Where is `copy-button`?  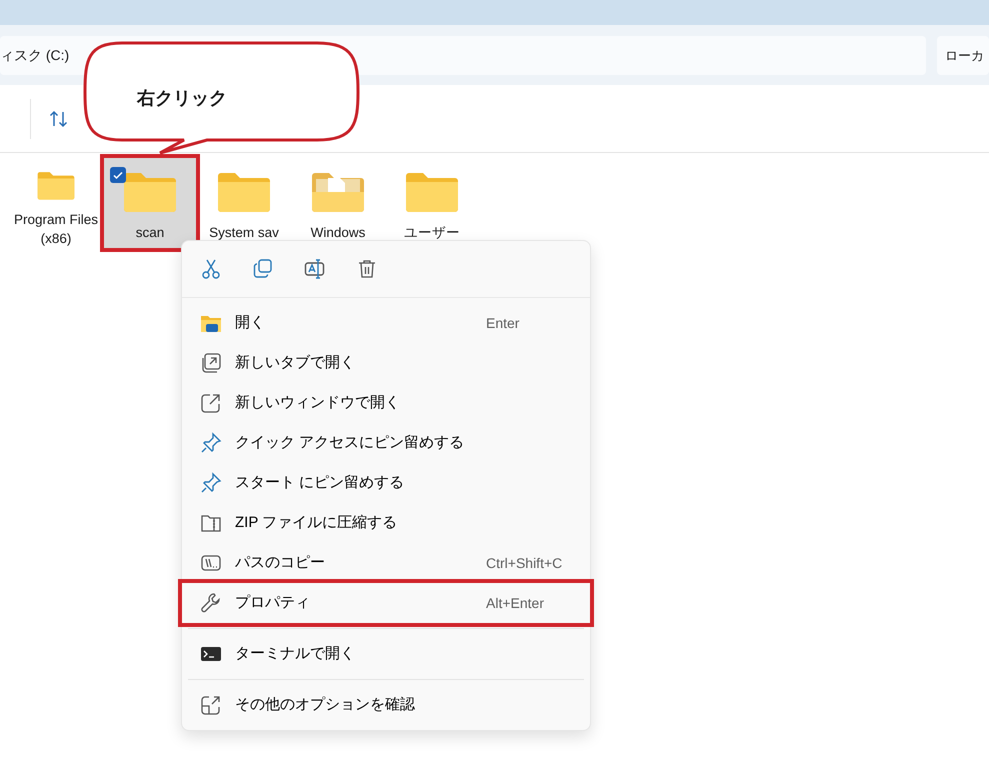 copy-button is located at coordinates (263, 269).